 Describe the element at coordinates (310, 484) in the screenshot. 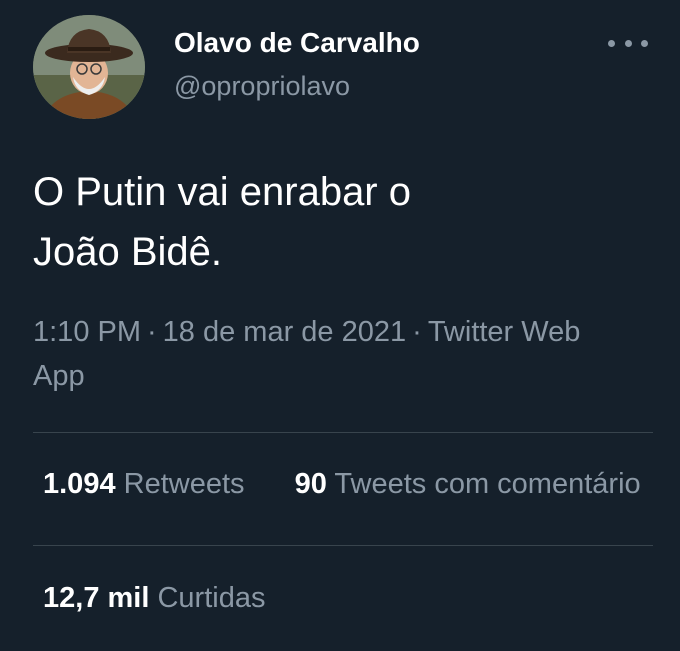

I see `quotes-count: 90` at that location.